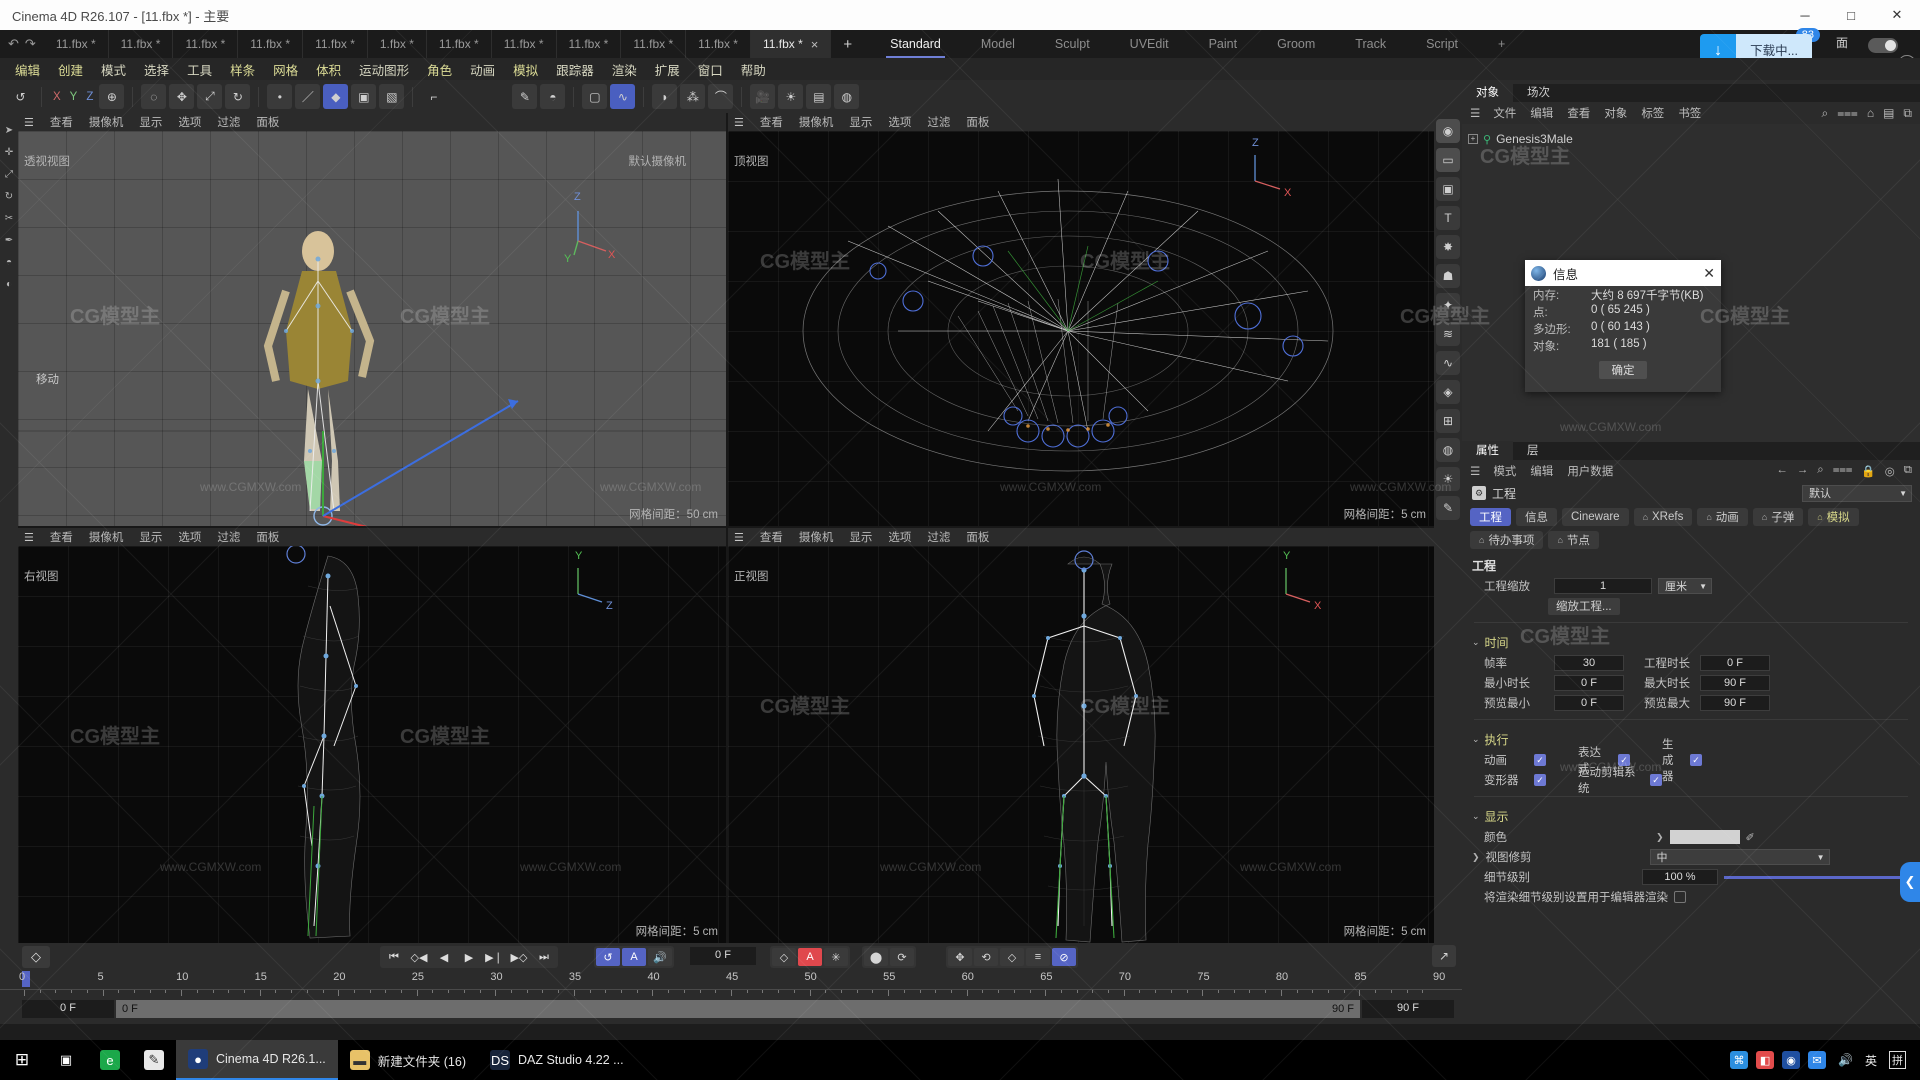 This screenshot has height=1080, width=1920. What do you see at coordinates (624, 69) in the screenshot?
I see `menu-item-13: 渲染` at bounding box center [624, 69].